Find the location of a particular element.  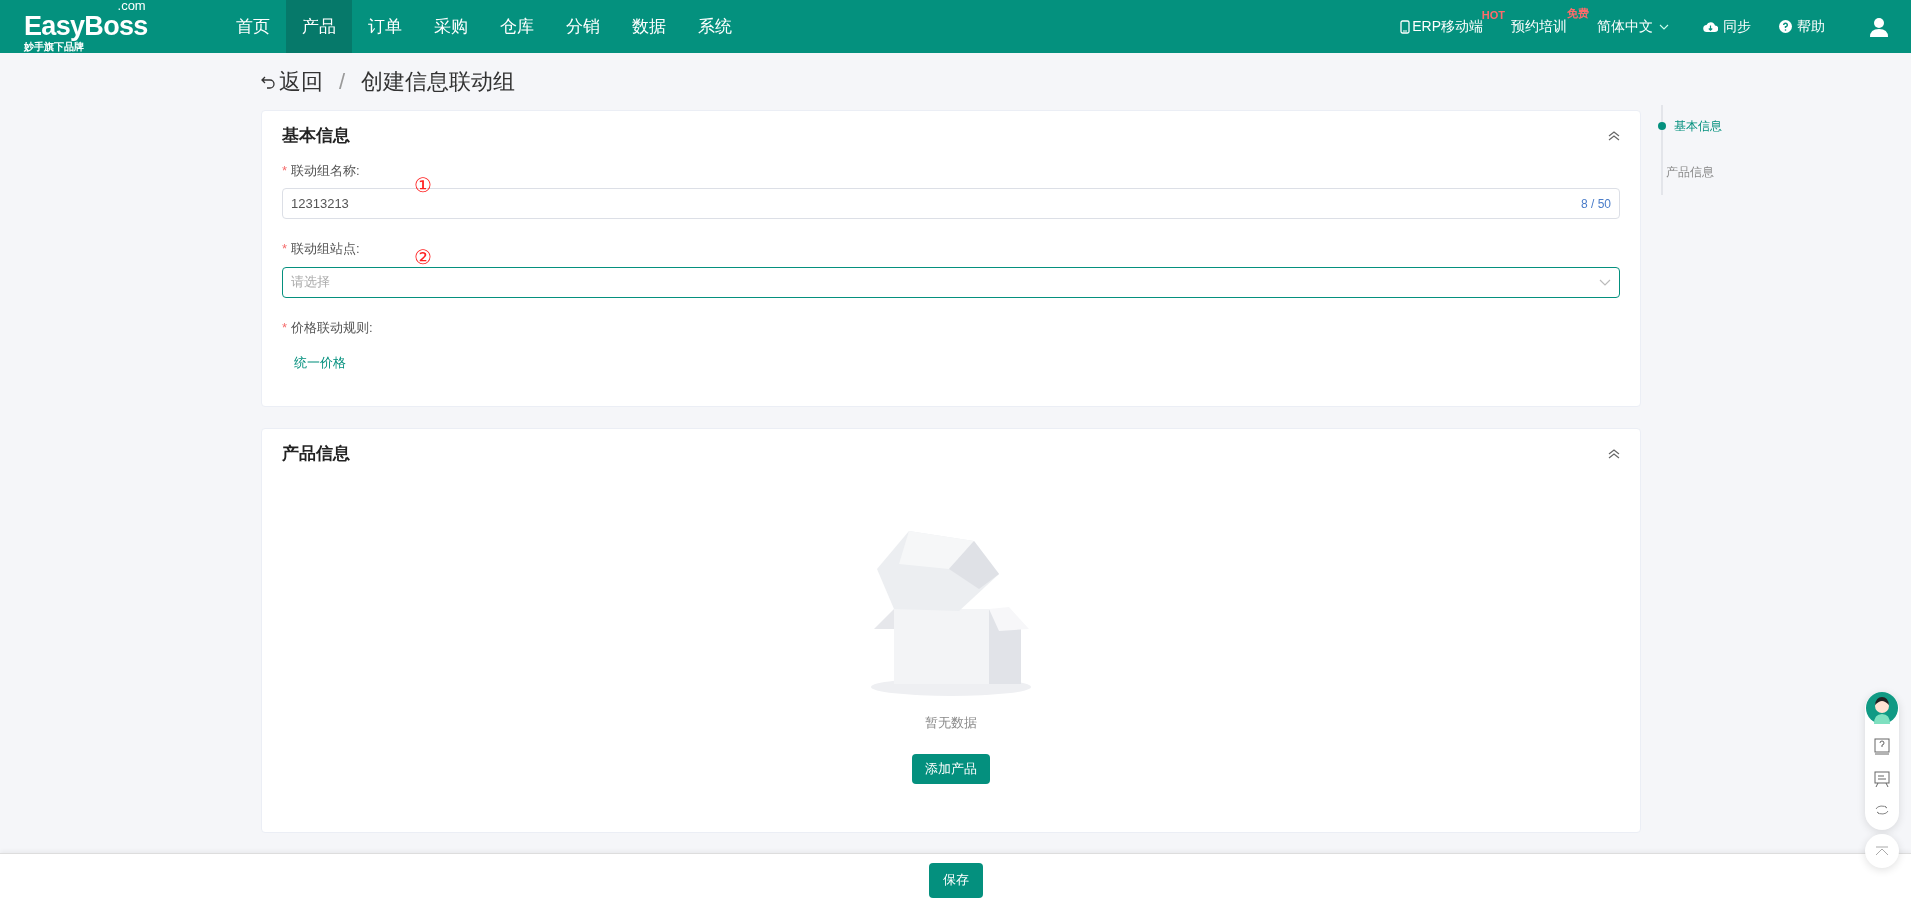

help-book-icon is located at coordinates (1882, 747).